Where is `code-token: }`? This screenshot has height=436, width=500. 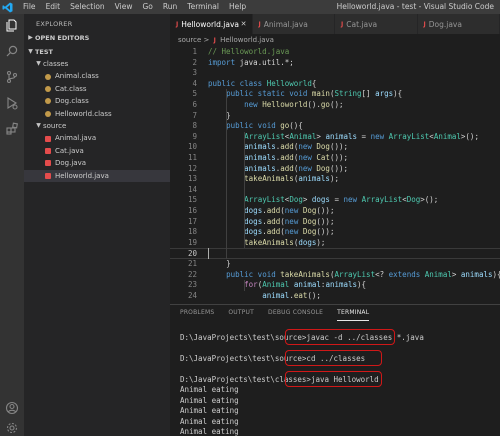
code-token: } is located at coordinates (228, 263).